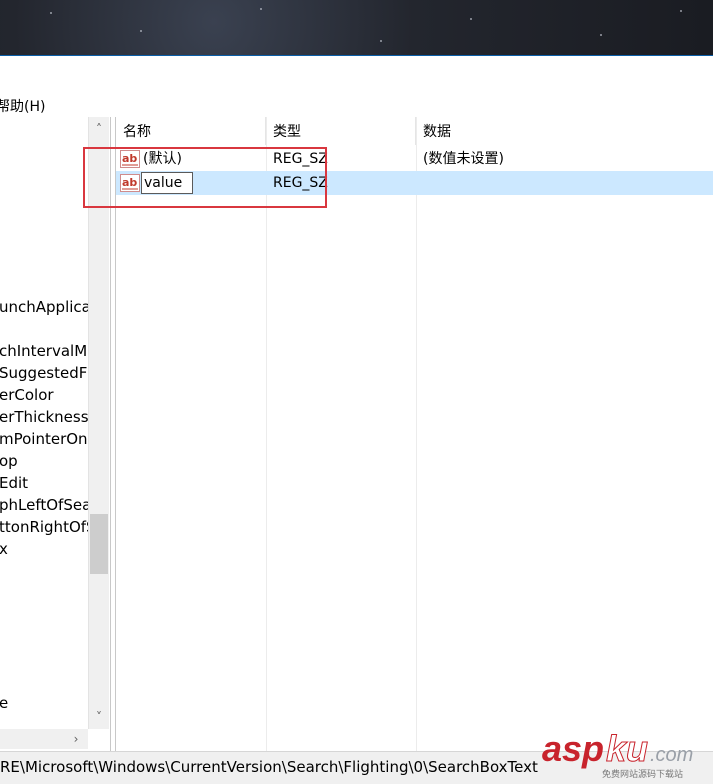 This screenshot has height=784, width=713. Describe the element at coordinates (642, 774) in the screenshot. I see `svg-text: 免费网站源码下载站` at that location.